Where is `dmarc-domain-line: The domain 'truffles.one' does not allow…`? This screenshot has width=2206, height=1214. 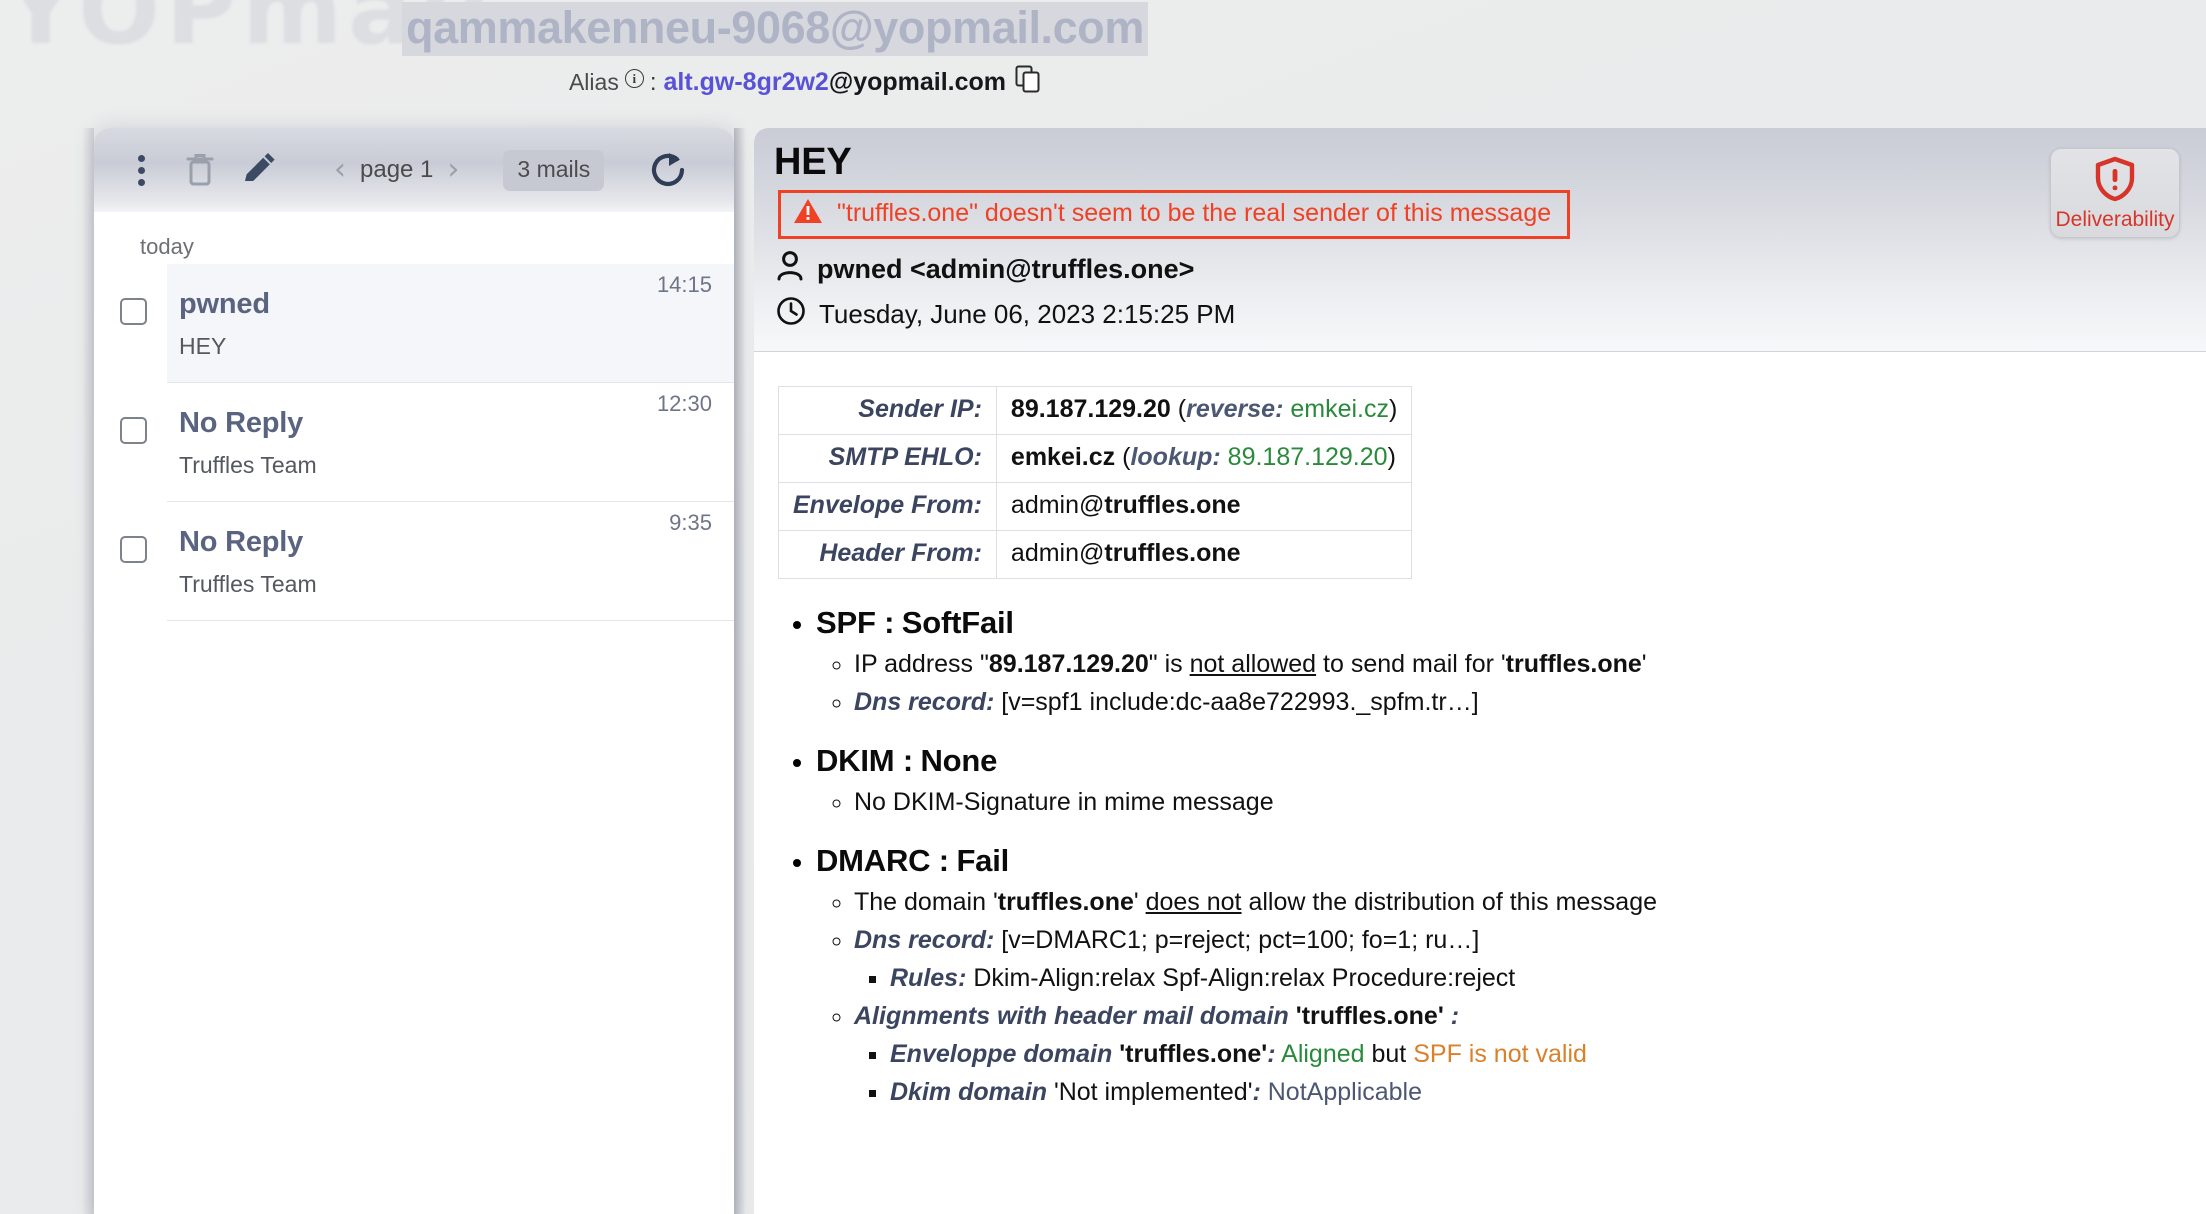 dmarc-domain-line: The domain 'truffles.one' does not allow… is located at coordinates (1530, 902).